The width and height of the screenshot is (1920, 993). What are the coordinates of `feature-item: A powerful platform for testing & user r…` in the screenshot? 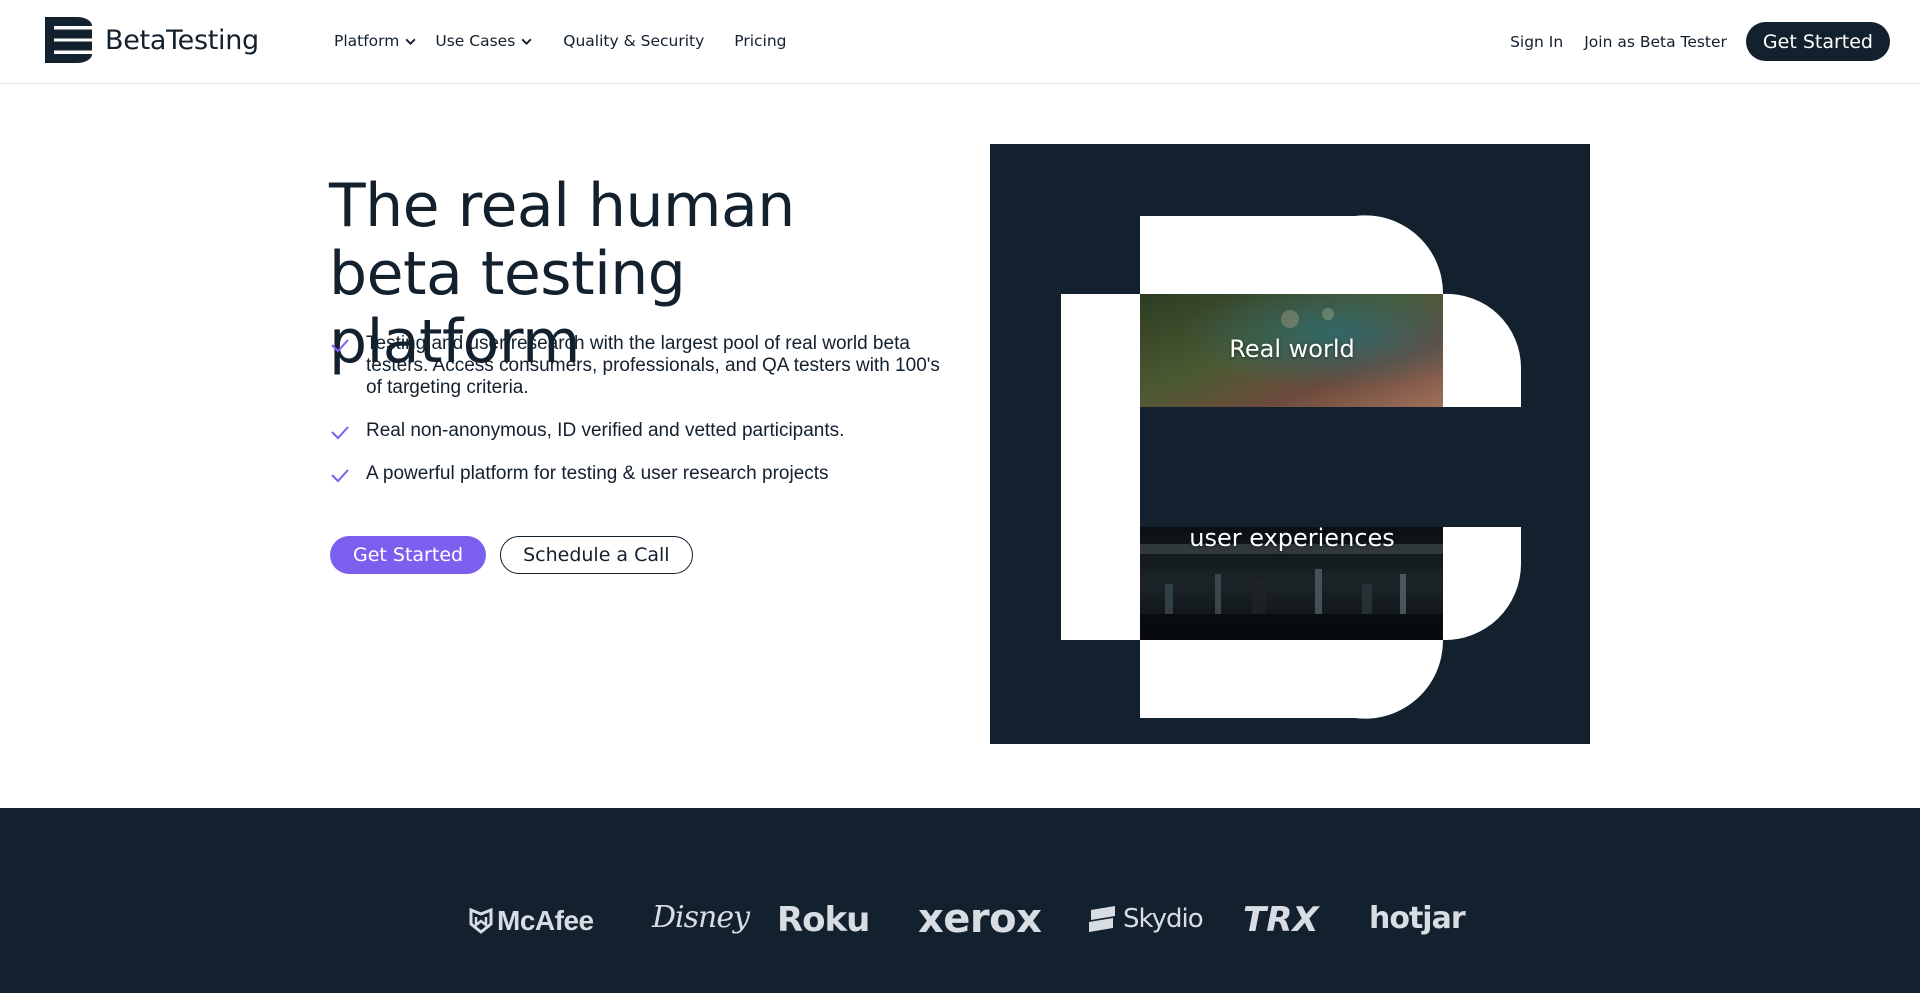 It's located at (639, 474).